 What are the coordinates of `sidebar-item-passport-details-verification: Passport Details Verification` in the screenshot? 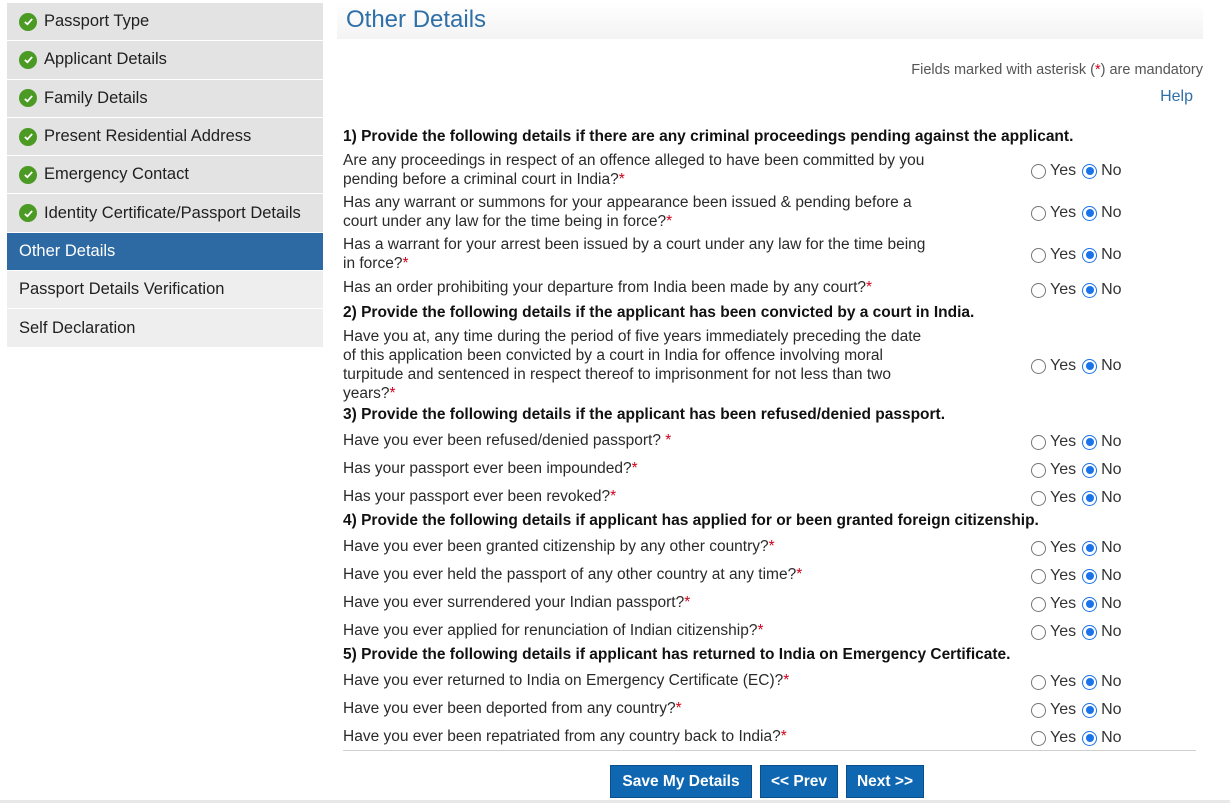 It's located at (165, 290).